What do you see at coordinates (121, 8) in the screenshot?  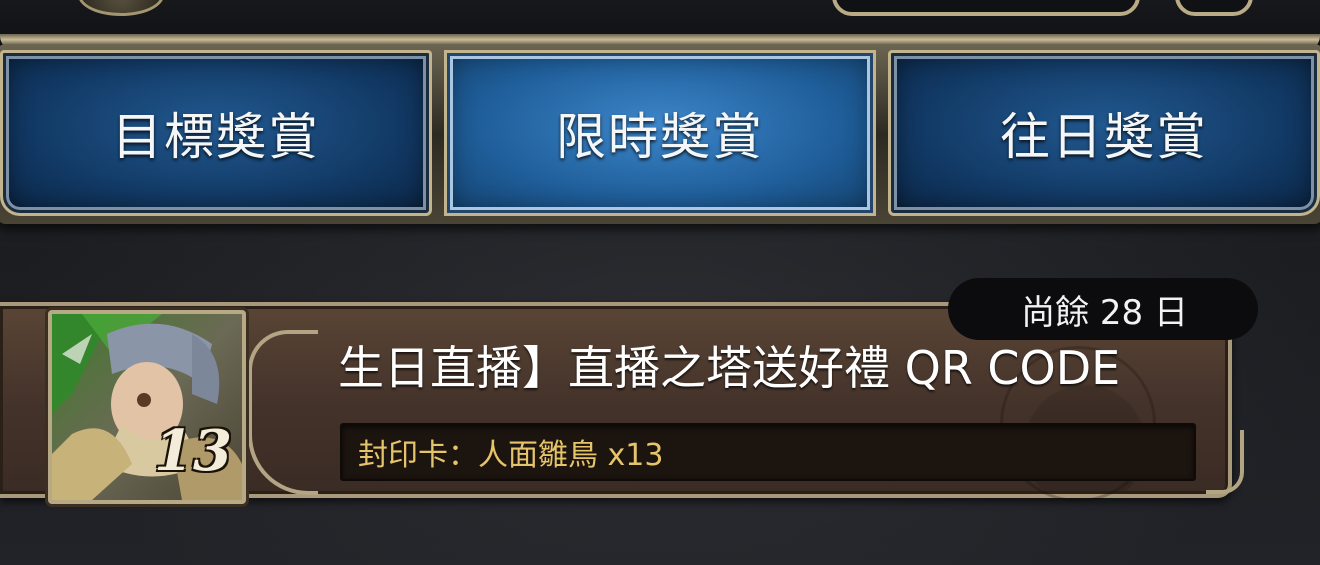 I see `currency-icon` at bounding box center [121, 8].